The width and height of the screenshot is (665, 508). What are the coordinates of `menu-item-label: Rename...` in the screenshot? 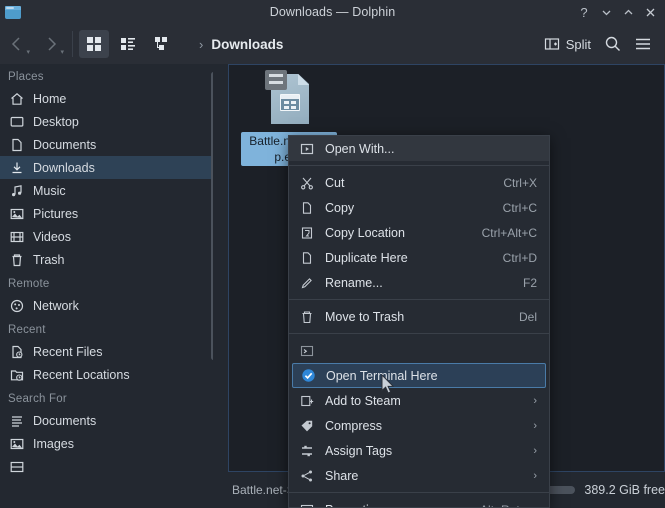 It's located at (354, 282).